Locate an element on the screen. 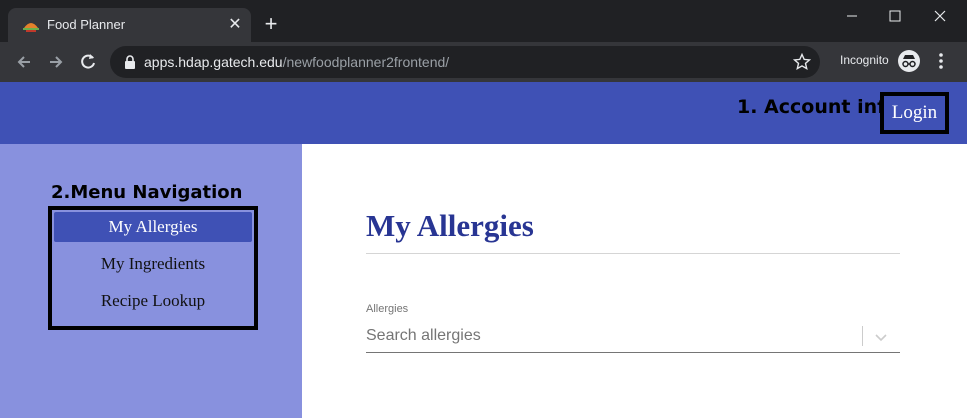 This screenshot has height=418, width=967. app-header: 1. Account info Login is located at coordinates (483, 113).